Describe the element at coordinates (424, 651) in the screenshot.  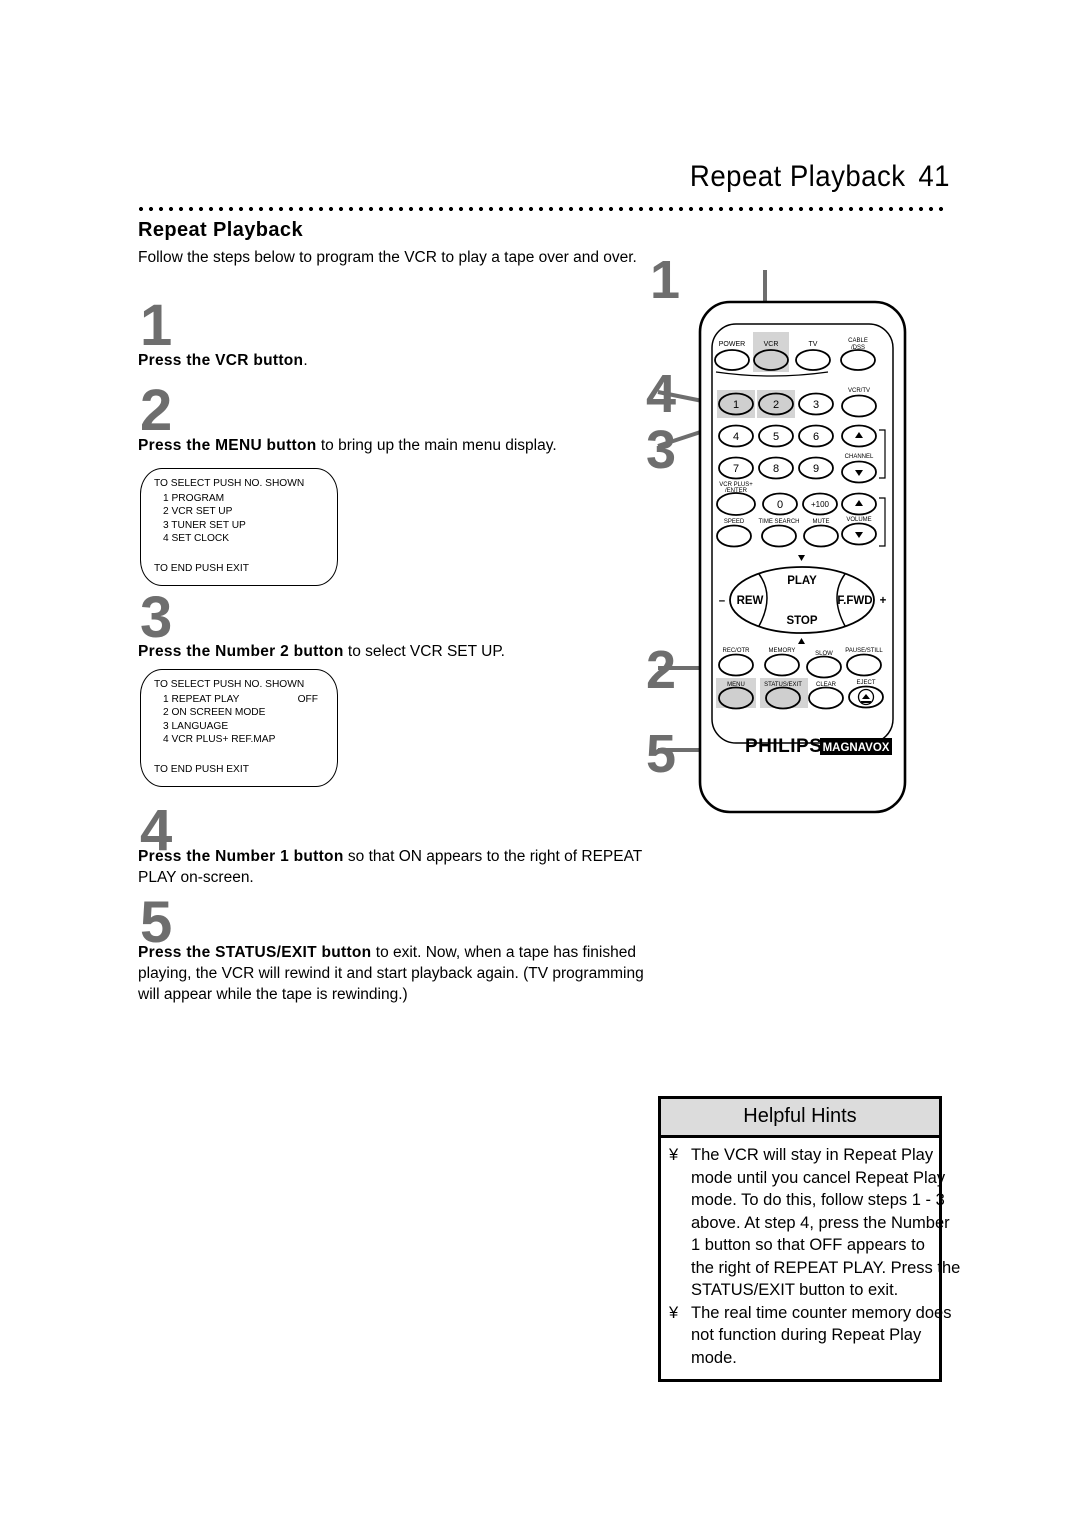
I see `step-3-rest: to select VCR SET UP.` at that location.